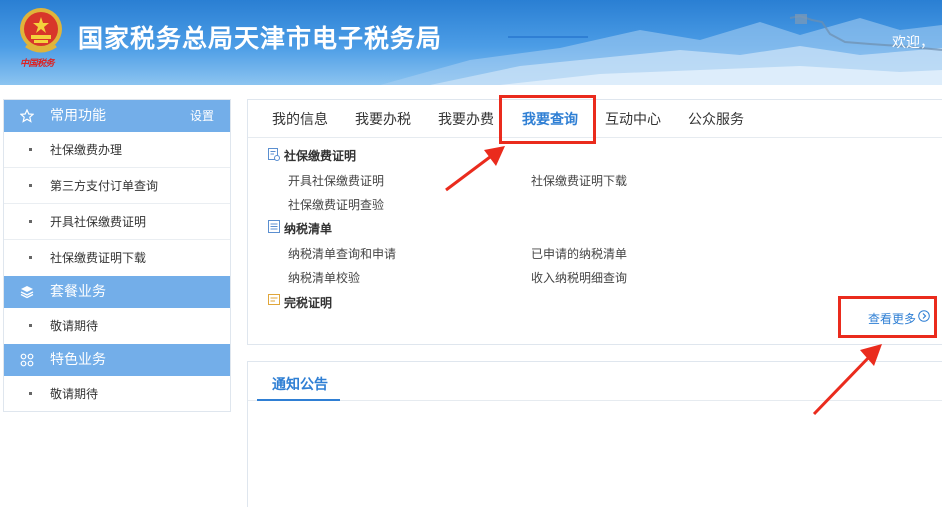 The image size is (942, 507). I want to click on sidebar-item-issue-certificate: 开具社保缴费证明, so click(117, 222).